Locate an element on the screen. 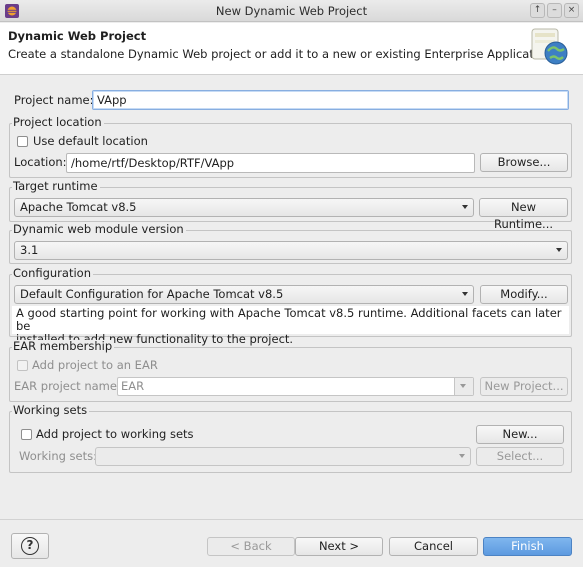  target-runtime-selected: Apache Tomcat v8.5 is located at coordinates (78, 207).